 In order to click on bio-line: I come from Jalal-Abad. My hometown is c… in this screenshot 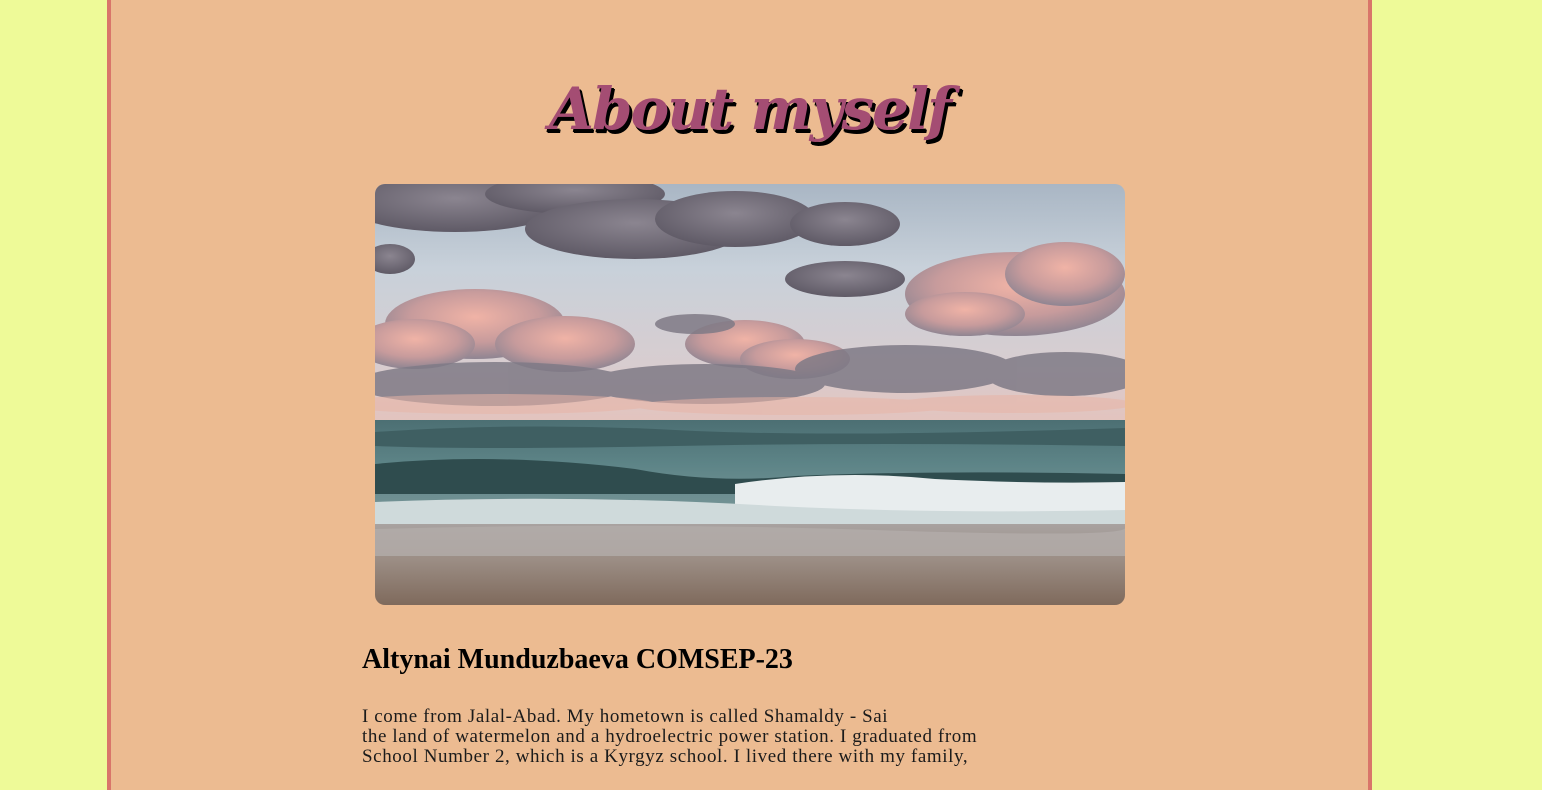, I will do `click(625, 716)`.